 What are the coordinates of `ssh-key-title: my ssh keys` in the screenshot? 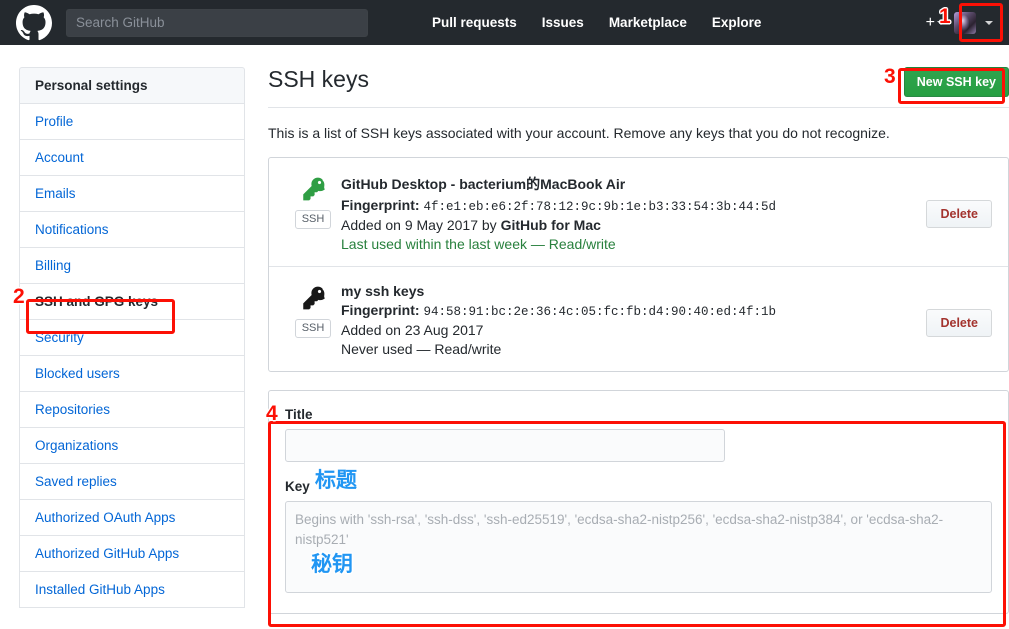 It's located at (383, 291).